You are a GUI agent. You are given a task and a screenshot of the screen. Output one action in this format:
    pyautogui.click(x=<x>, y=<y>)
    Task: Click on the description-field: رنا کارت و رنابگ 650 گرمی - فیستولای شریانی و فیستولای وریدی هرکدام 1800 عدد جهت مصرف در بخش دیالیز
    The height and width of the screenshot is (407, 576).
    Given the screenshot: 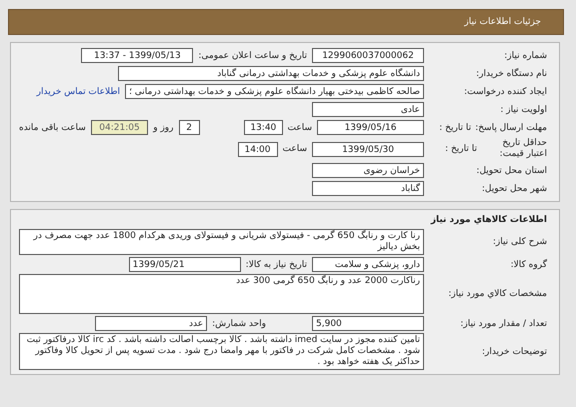 What is the action you would take?
    pyautogui.click(x=221, y=242)
    